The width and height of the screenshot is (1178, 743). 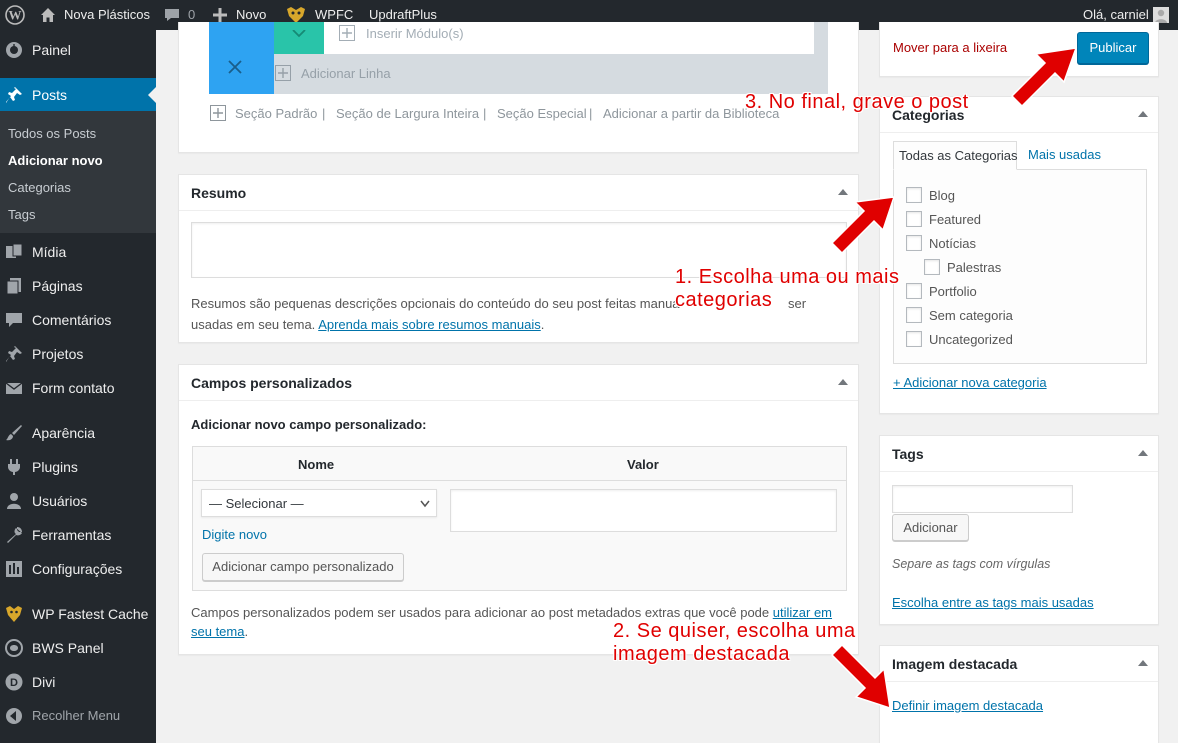 What do you see at coordinates (955, 219) in the screenshot?
I see `category-label: Featured` at bounding box center [955, 219].